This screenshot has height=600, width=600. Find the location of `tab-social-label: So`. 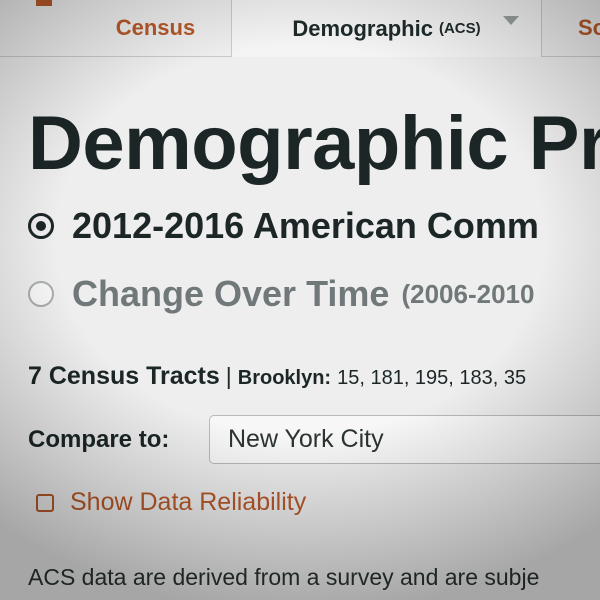

tab-social-label: So is located at coordinates (589, 27).